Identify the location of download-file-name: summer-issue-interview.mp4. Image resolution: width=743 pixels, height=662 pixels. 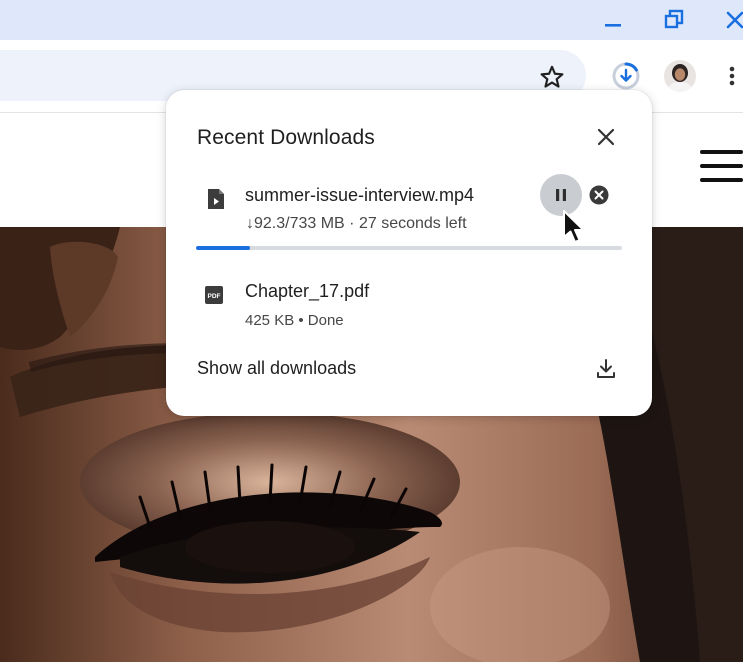
(360, 195).